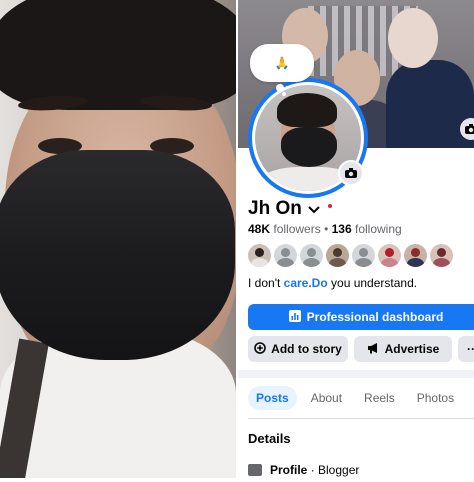  I want to click on action-button-row: Add to story Advertise ···, so click(361, 349).